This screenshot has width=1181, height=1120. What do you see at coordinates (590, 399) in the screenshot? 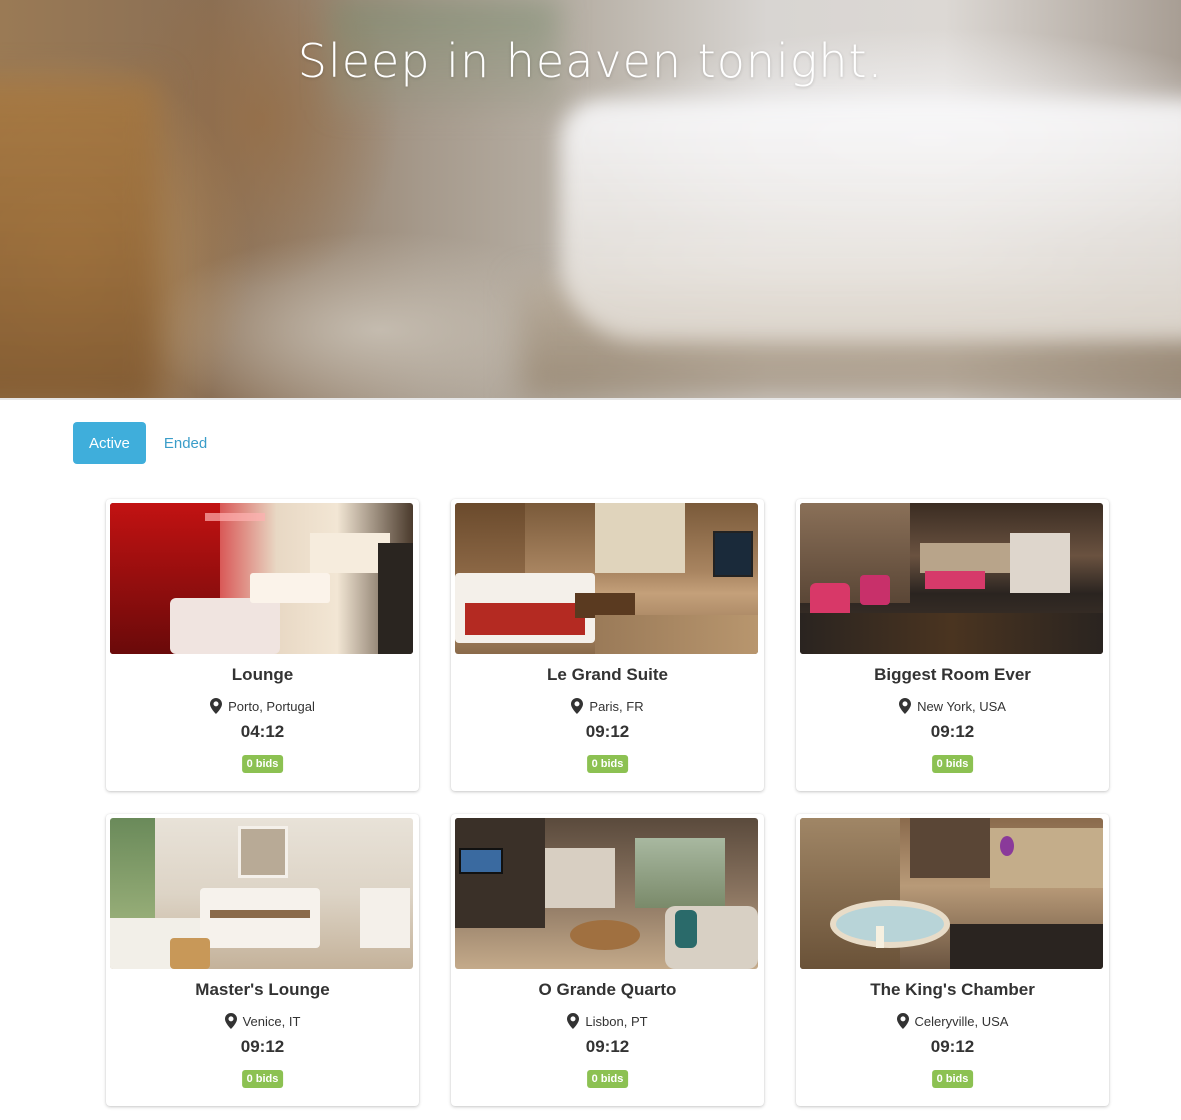
I see `hero-divider` at bounding box center [590, 399].